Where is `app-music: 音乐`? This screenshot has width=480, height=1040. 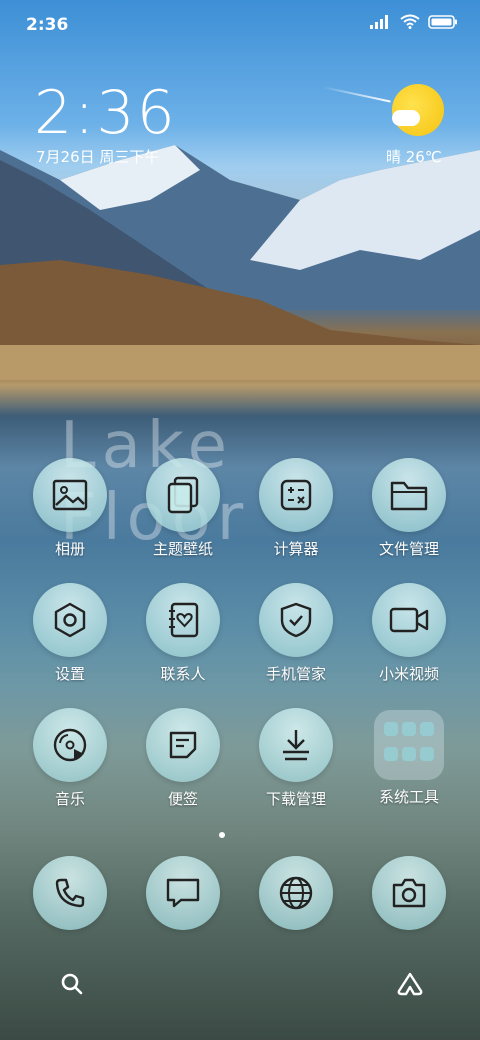 app-music: 音乐 is located at coordinates (70, 758).